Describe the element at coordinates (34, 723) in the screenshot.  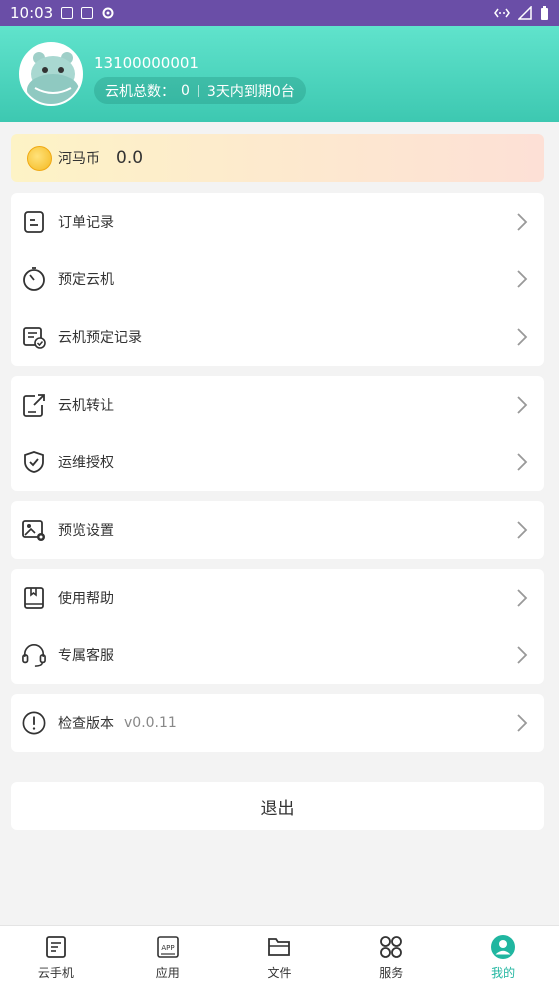
I see `info-circle-icon` at that location.